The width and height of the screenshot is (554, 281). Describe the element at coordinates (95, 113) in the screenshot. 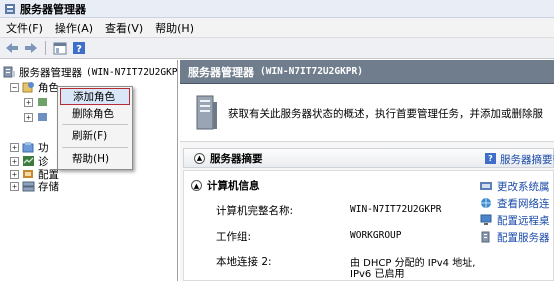

I see `context-menu-remove-roles: 删除角色` at that location.